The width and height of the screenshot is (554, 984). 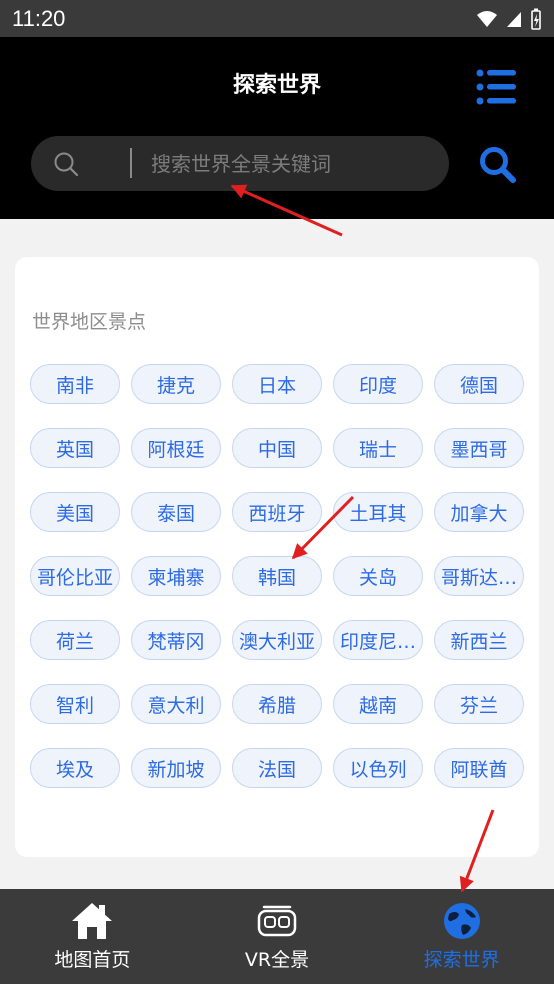 I want to click on region-chip: 印度, so click(x=378, y=384).